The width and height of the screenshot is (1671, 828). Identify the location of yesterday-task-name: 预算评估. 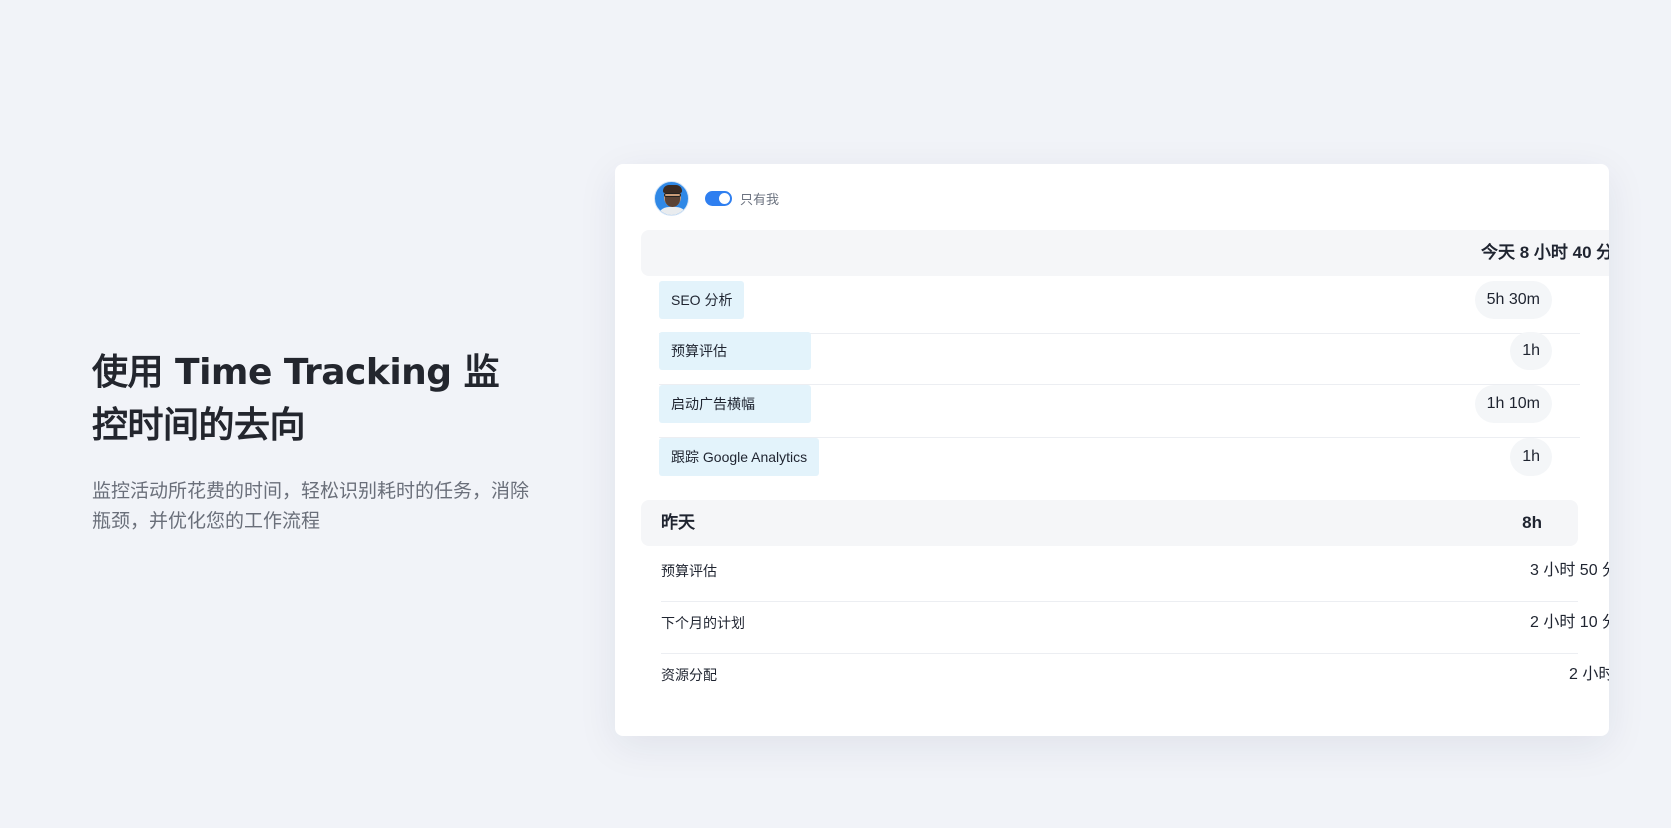
(689, 571).